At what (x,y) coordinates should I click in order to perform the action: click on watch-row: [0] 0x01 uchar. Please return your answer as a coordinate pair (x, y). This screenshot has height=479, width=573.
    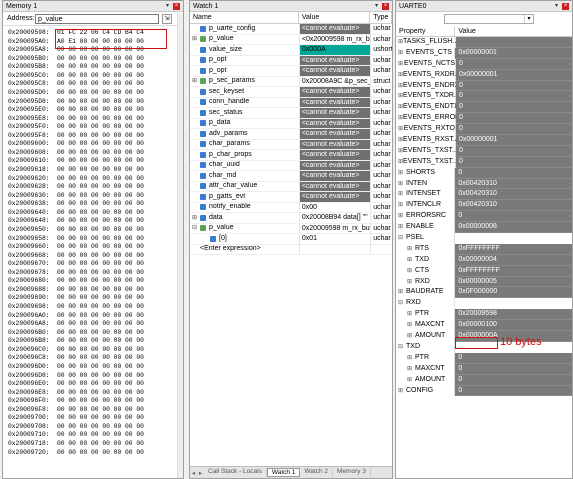
    Looking at the image, I should click on (291, 239).